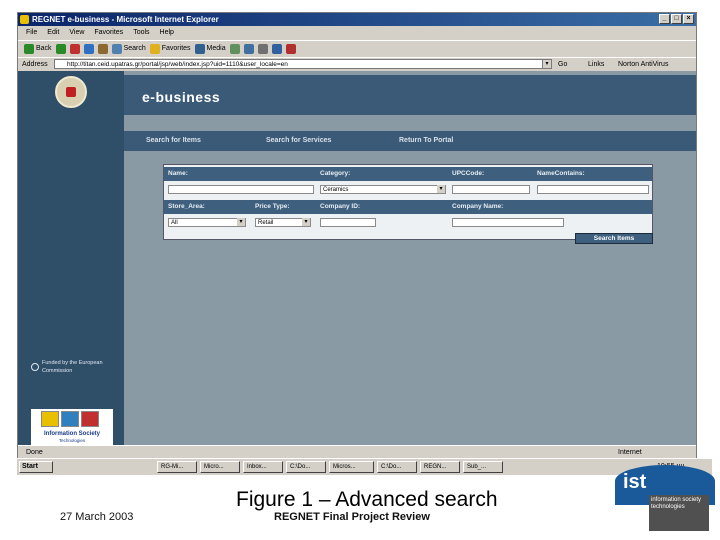 The width and height of the screenshot is (720, 540). Describe the element at coordinates (408, 207) in the screenshot. I see `form-row-2-header` at that location.